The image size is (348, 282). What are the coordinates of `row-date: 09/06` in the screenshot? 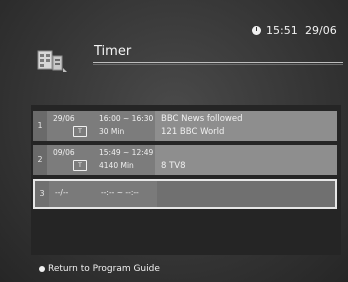 It's located at (64, 152).